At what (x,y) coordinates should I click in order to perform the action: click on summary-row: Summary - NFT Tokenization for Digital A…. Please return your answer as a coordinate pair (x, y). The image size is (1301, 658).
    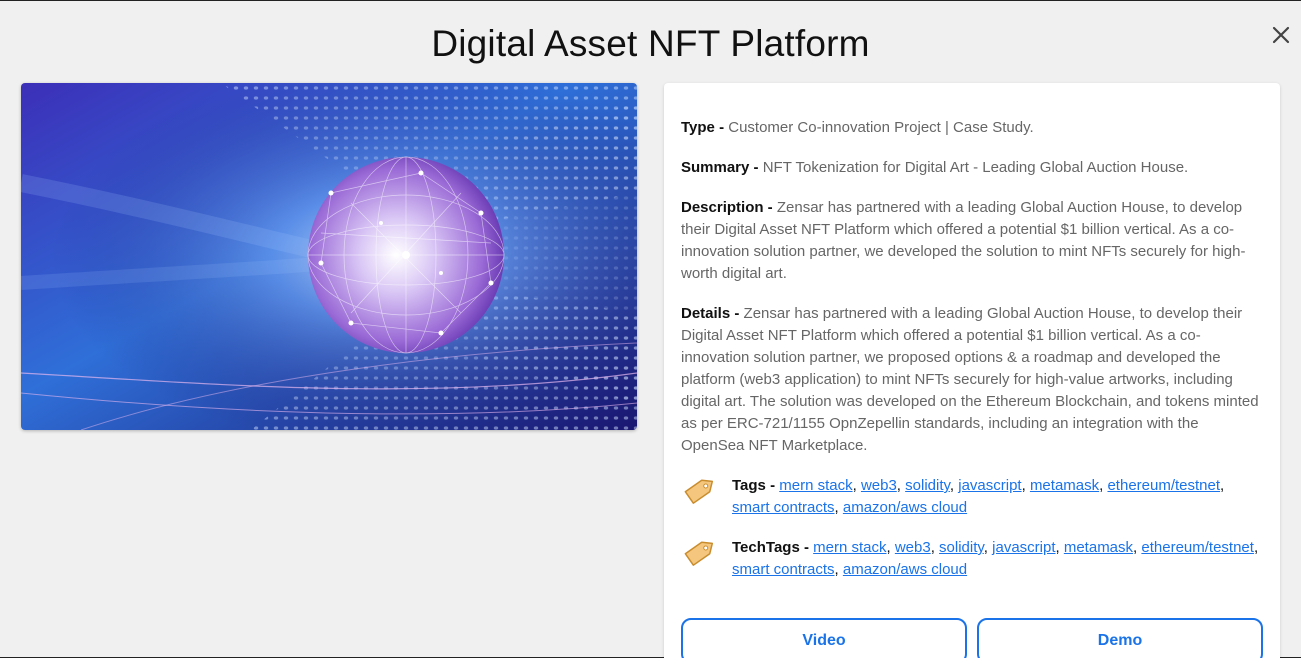
    Looking at the image, I should click on (972, 168).